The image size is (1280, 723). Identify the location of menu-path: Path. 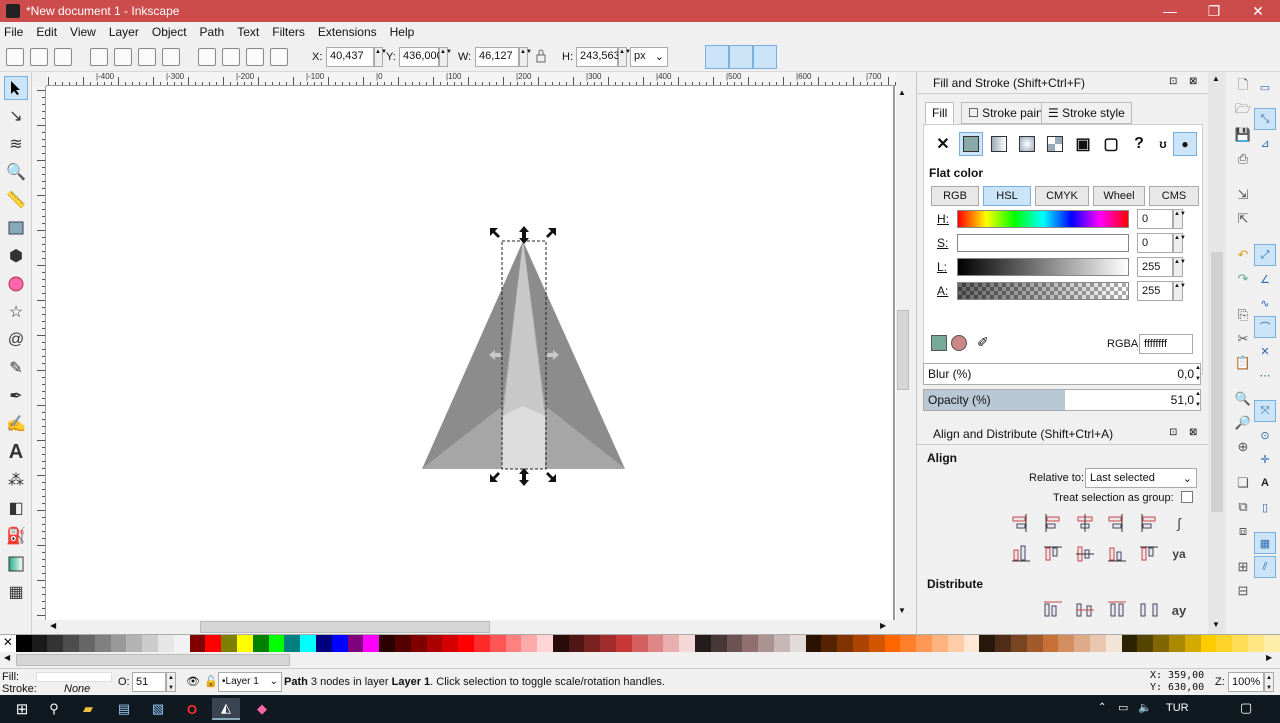
(212, 32).